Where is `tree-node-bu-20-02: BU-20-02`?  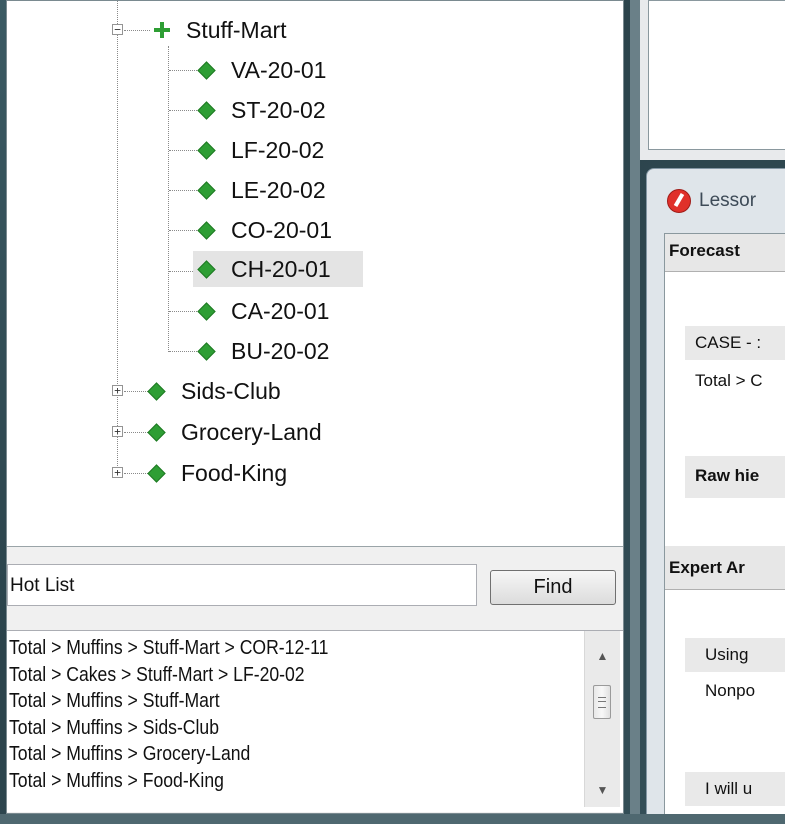 tree-node-bu-20-02: BU-20-02 is located at coordinates (265, 351).